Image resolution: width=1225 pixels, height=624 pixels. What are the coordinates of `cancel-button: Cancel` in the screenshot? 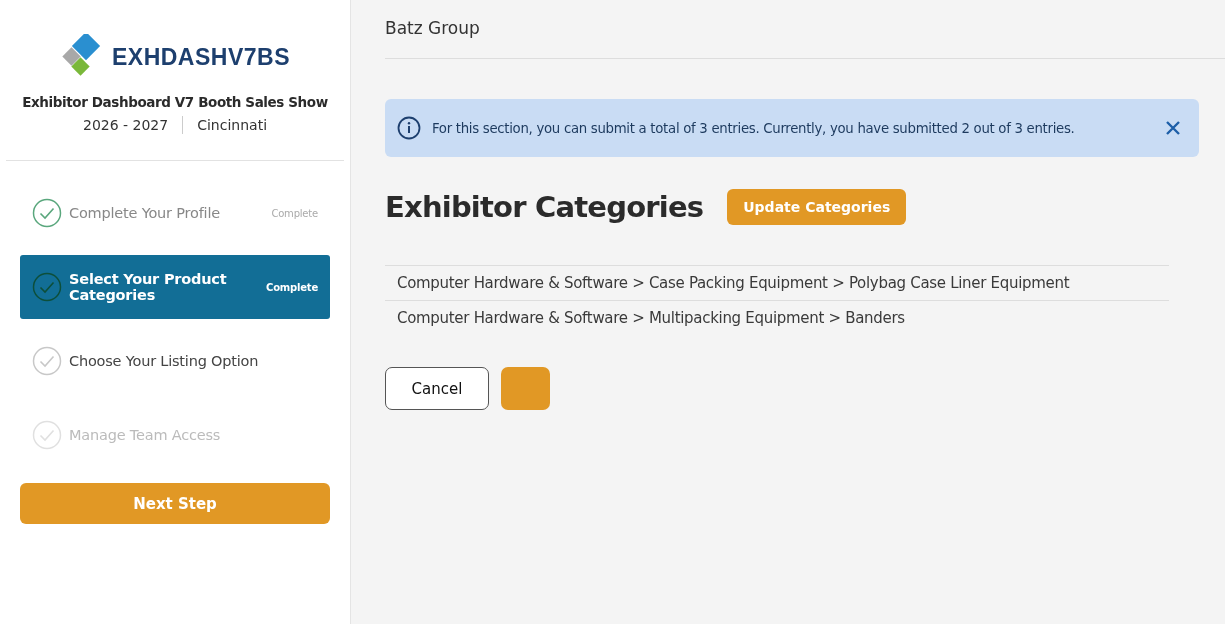 It's located at (437, 388).